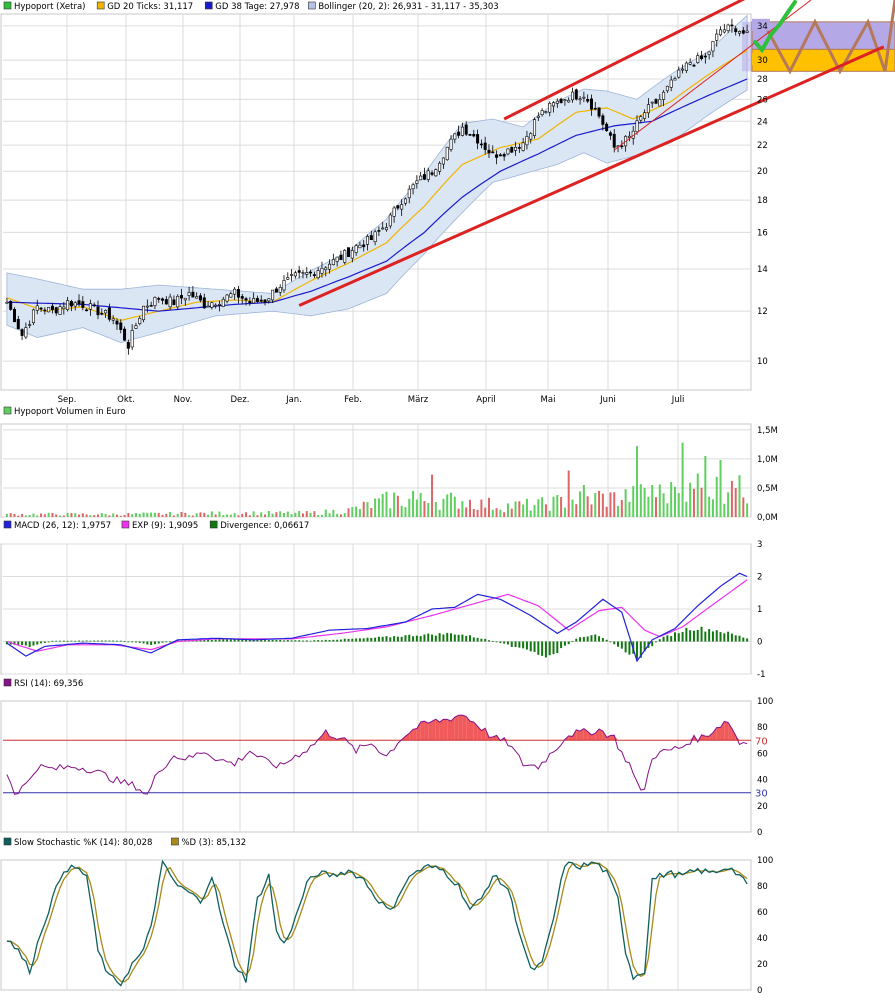  What do you see at coordinates (293, 400) in the screenshot?
I see `x-tick-label: Jan.` at bounding box center [293, 400].